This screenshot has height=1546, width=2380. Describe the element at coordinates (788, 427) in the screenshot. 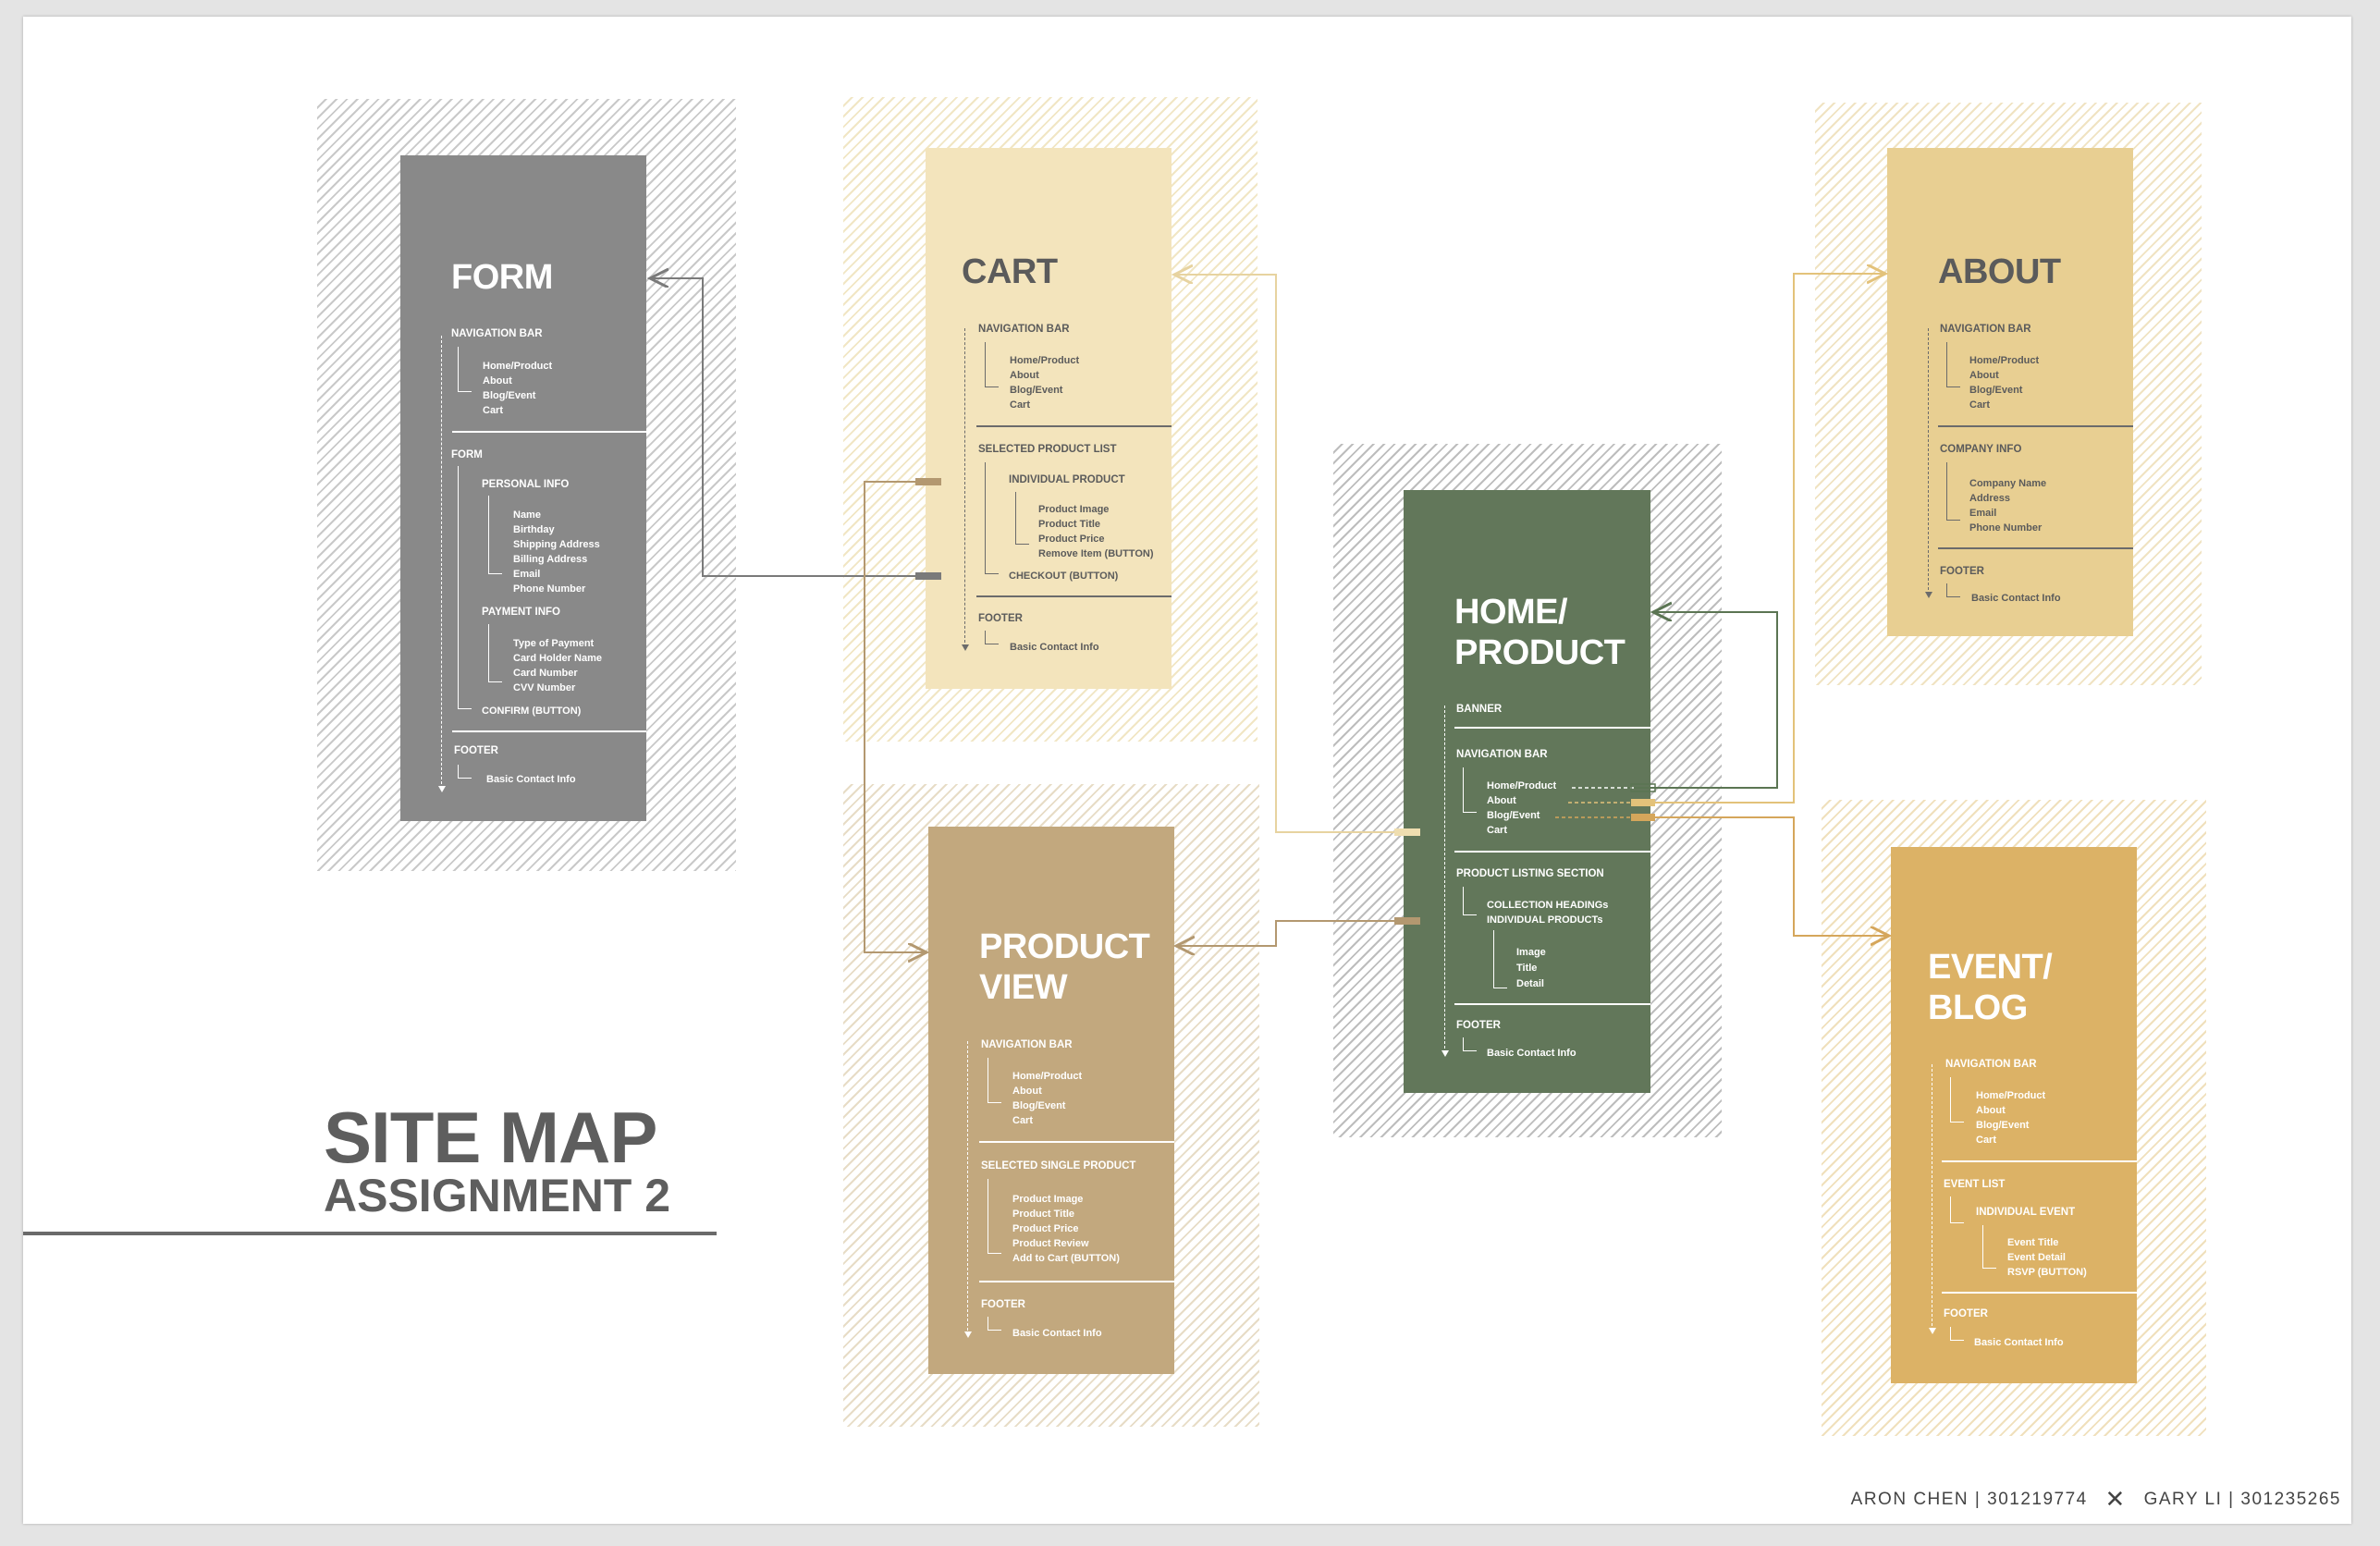

I see `link-cart-to-form` at that location.